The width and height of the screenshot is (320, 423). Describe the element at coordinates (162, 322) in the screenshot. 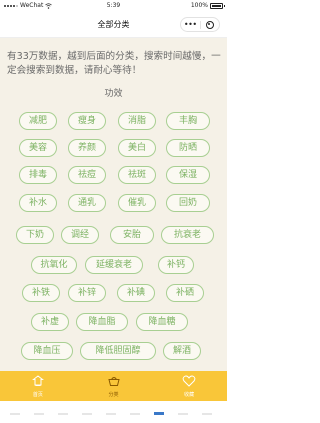

I see `category-tag: 降血糖` at that location.